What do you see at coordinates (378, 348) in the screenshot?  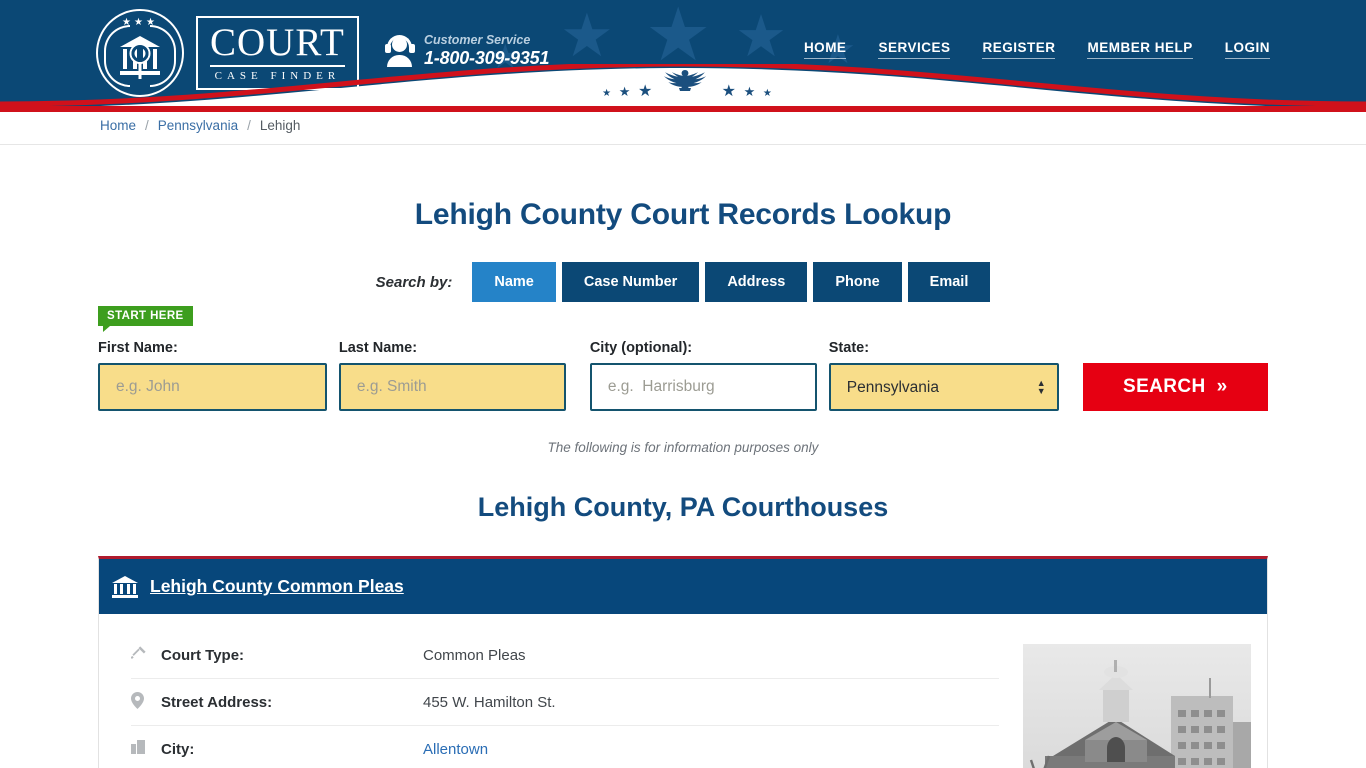 I see `last-name-label: Last Name:` at bounding box center [378, 348].